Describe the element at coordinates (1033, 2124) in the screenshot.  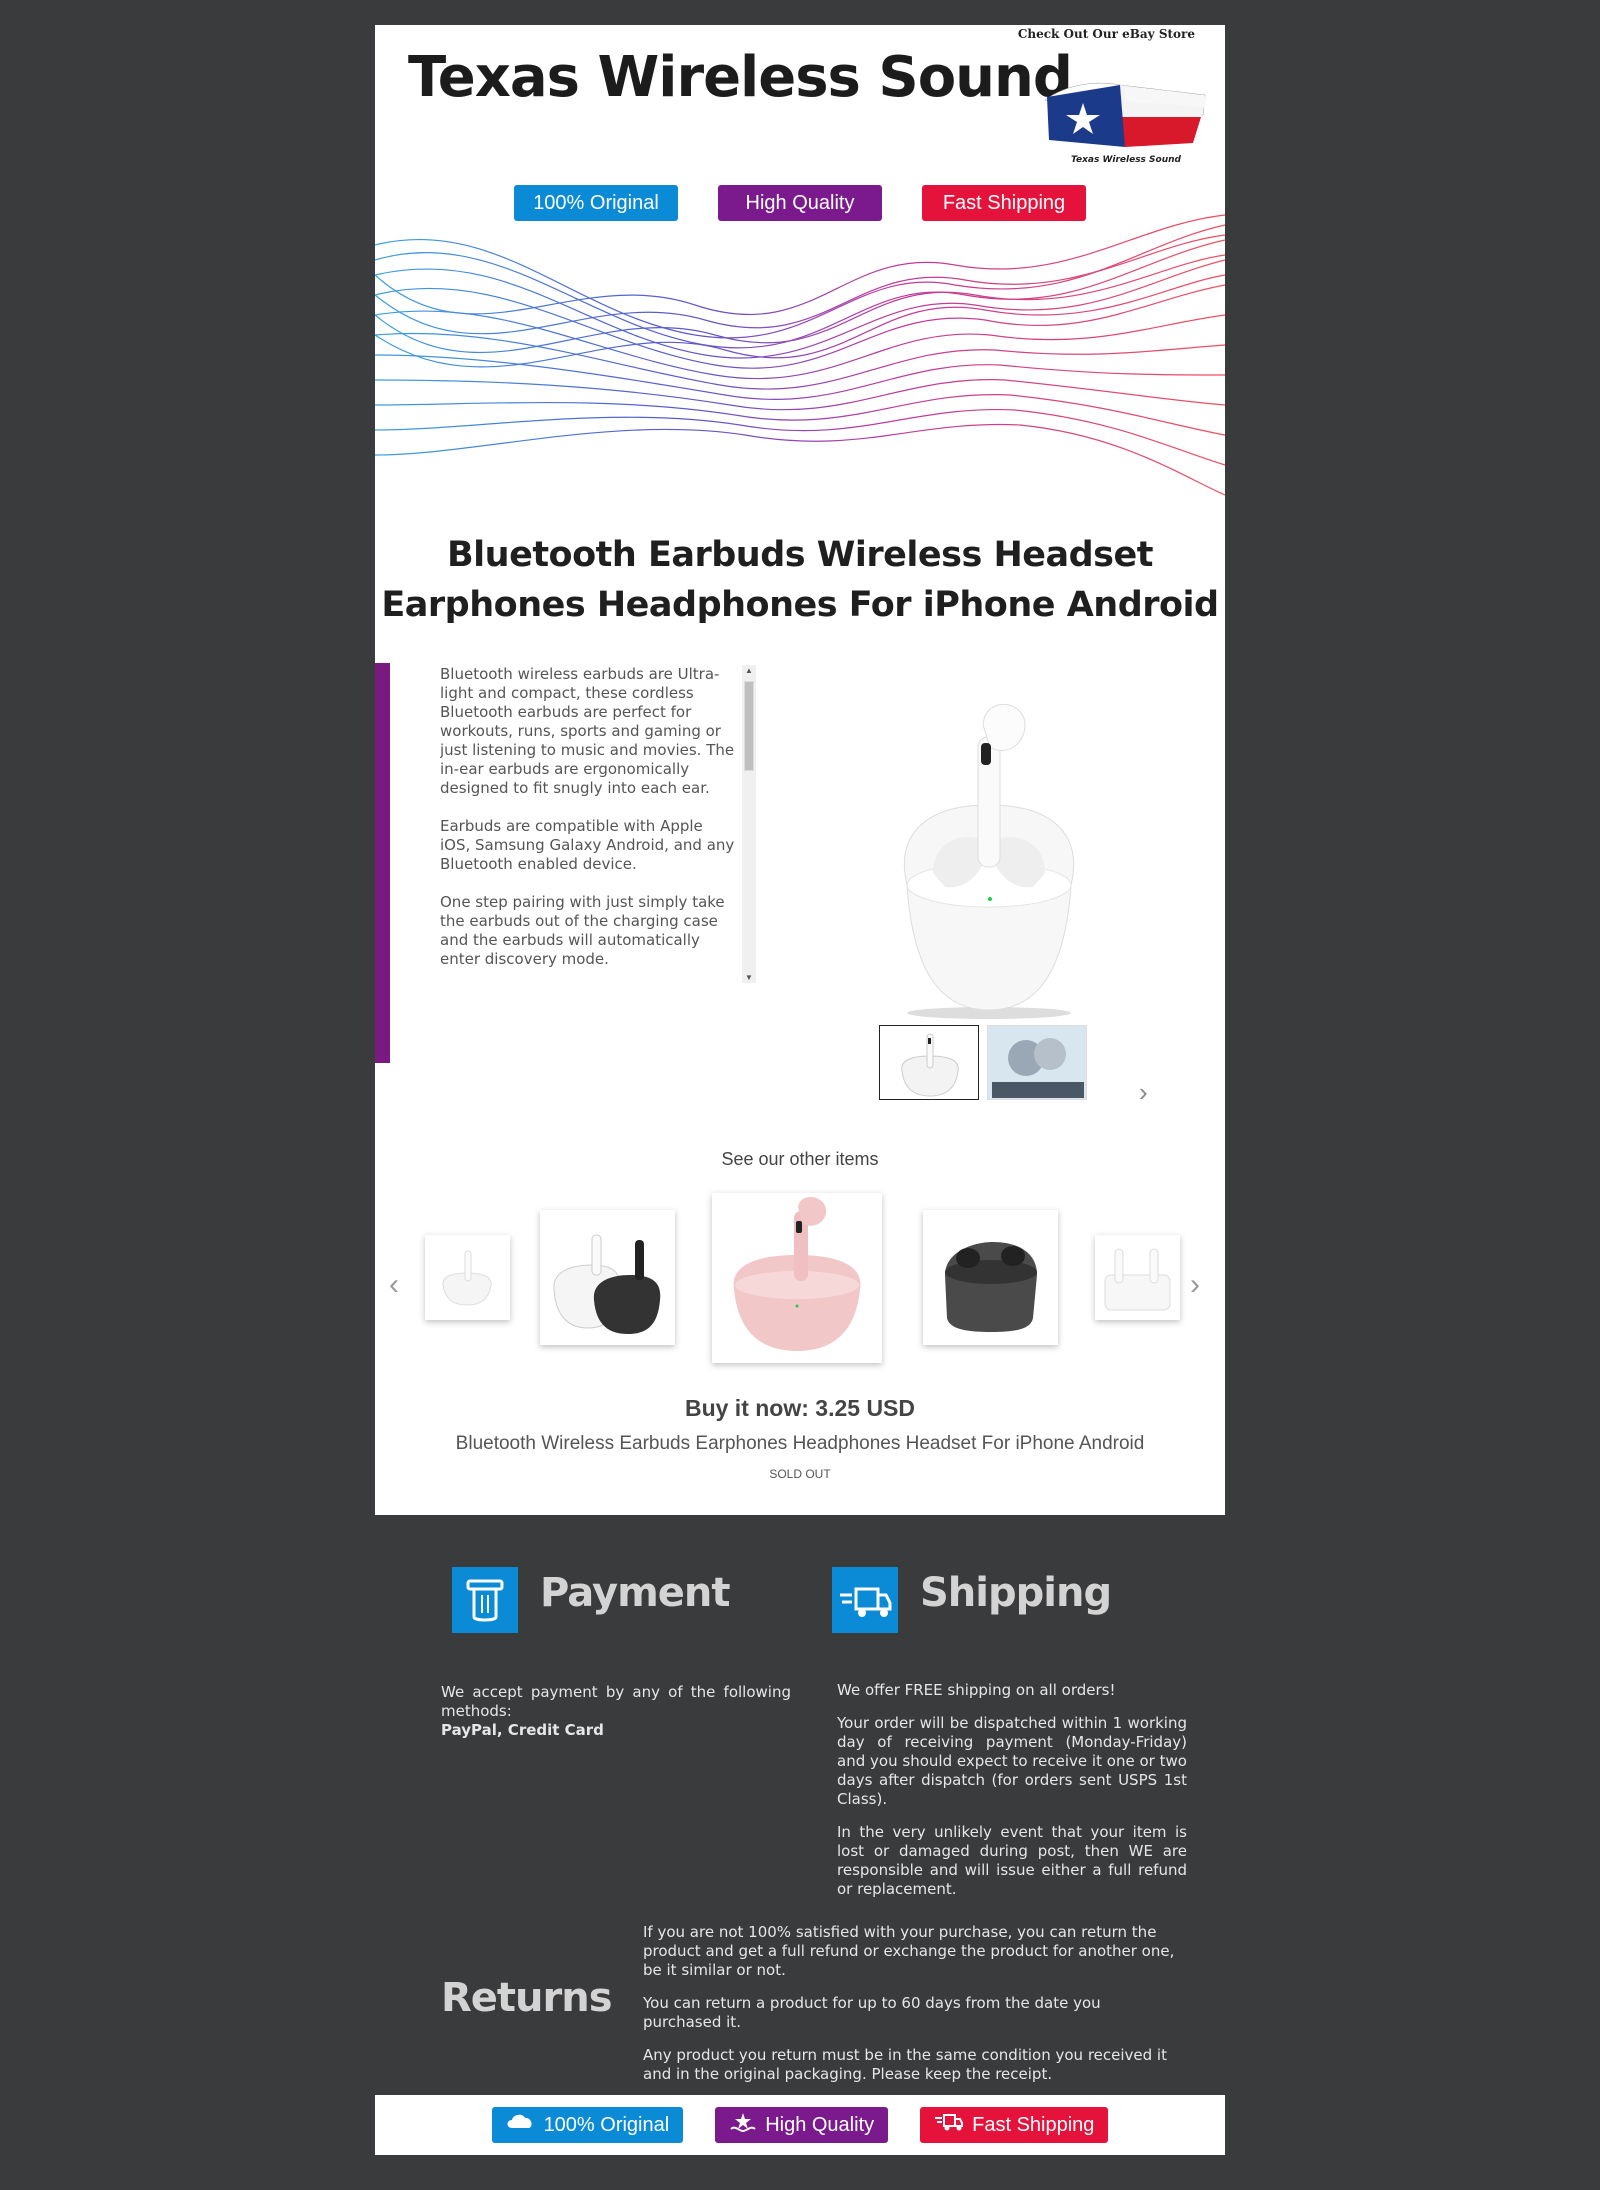
I see `footer-badge-label: Fast Shipping` at that location.